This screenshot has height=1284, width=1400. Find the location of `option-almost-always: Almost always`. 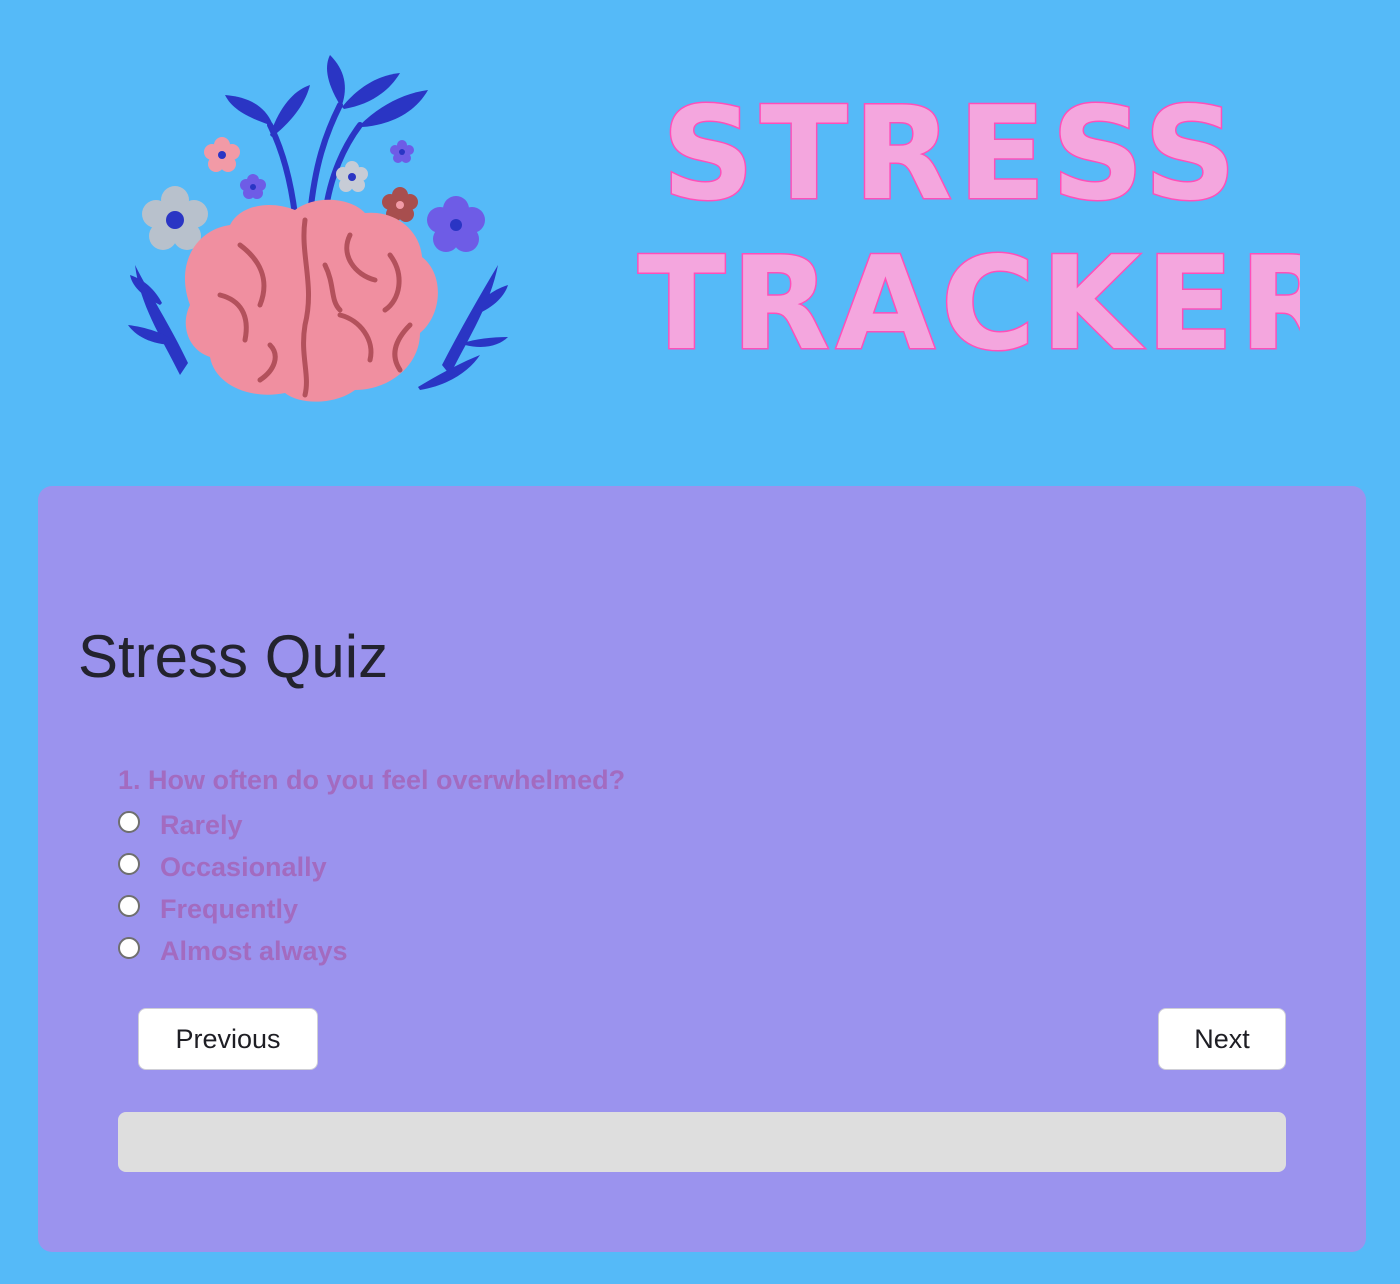

option-almost-always: Almost always is located at coordinates (371, 951).